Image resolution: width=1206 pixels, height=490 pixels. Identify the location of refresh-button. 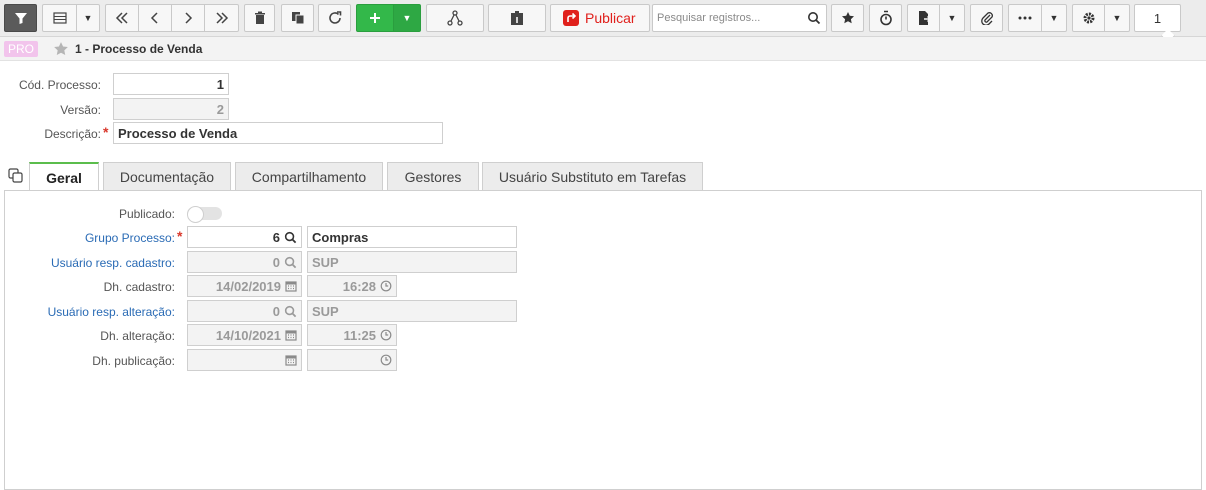
(334, 18).